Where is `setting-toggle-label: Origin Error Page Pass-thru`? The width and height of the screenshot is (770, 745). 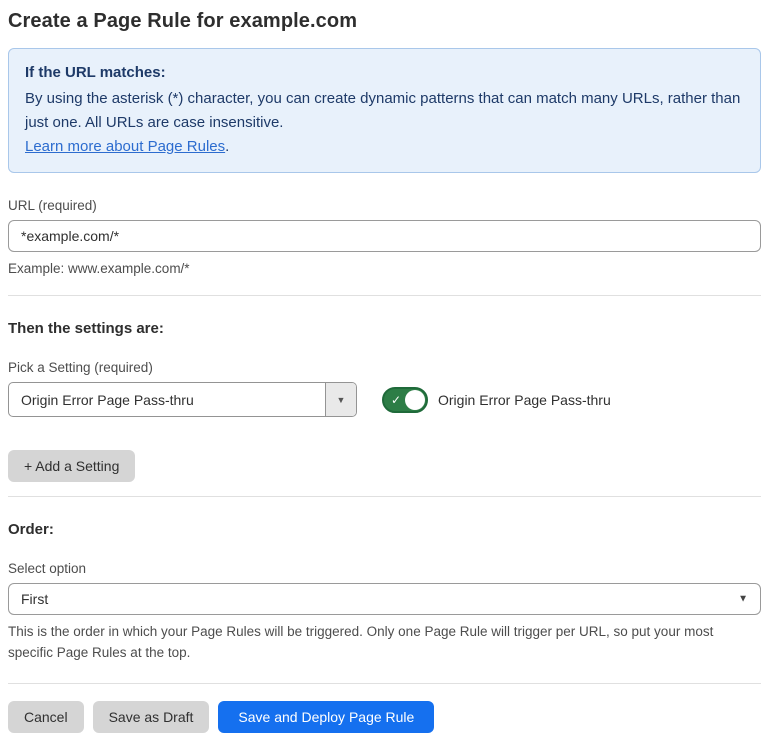 setting-toggle-label: Origin Error Page Pass-thru is located at coordinates (524, 399).